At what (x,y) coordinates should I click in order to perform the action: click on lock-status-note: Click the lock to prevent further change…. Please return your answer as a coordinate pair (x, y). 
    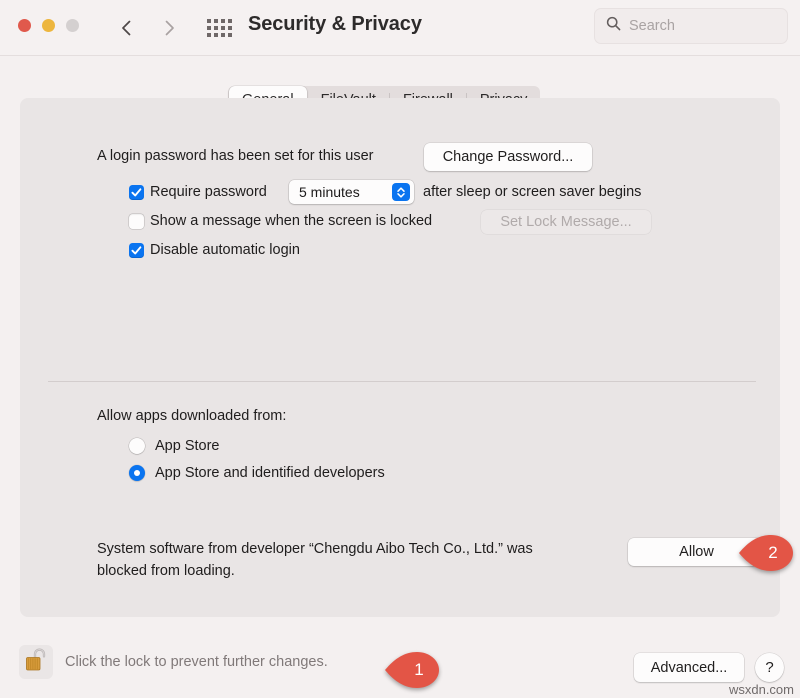
    Looking at the image, I should click on (196, 662).